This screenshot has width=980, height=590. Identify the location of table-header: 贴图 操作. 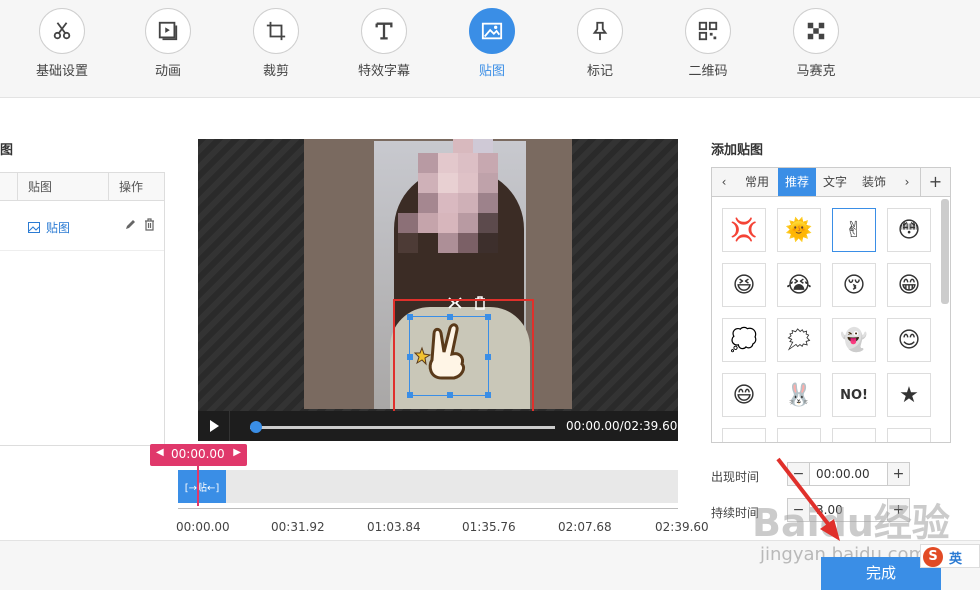
(82, 187).